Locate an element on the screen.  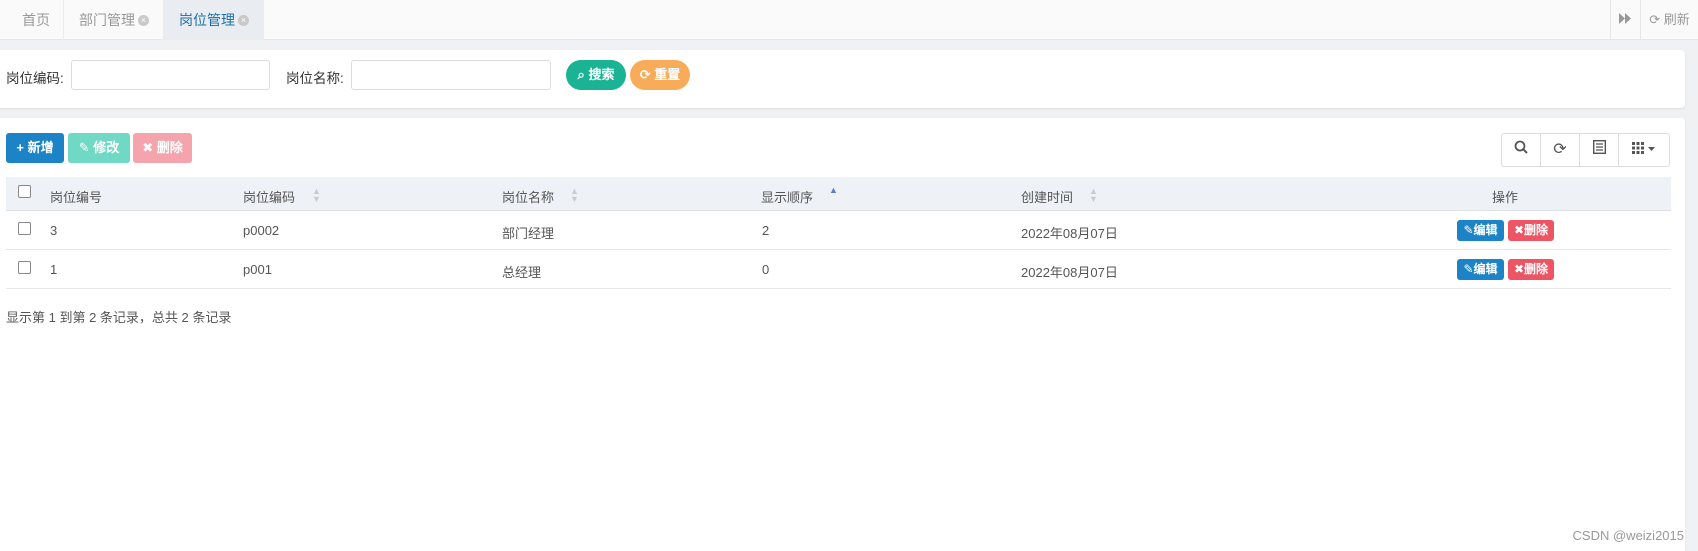
table-row: 3 p0002 部门经理 2 2022年08月07日 ✎编辑 ✖删除 is located at coordinates (838, 230).